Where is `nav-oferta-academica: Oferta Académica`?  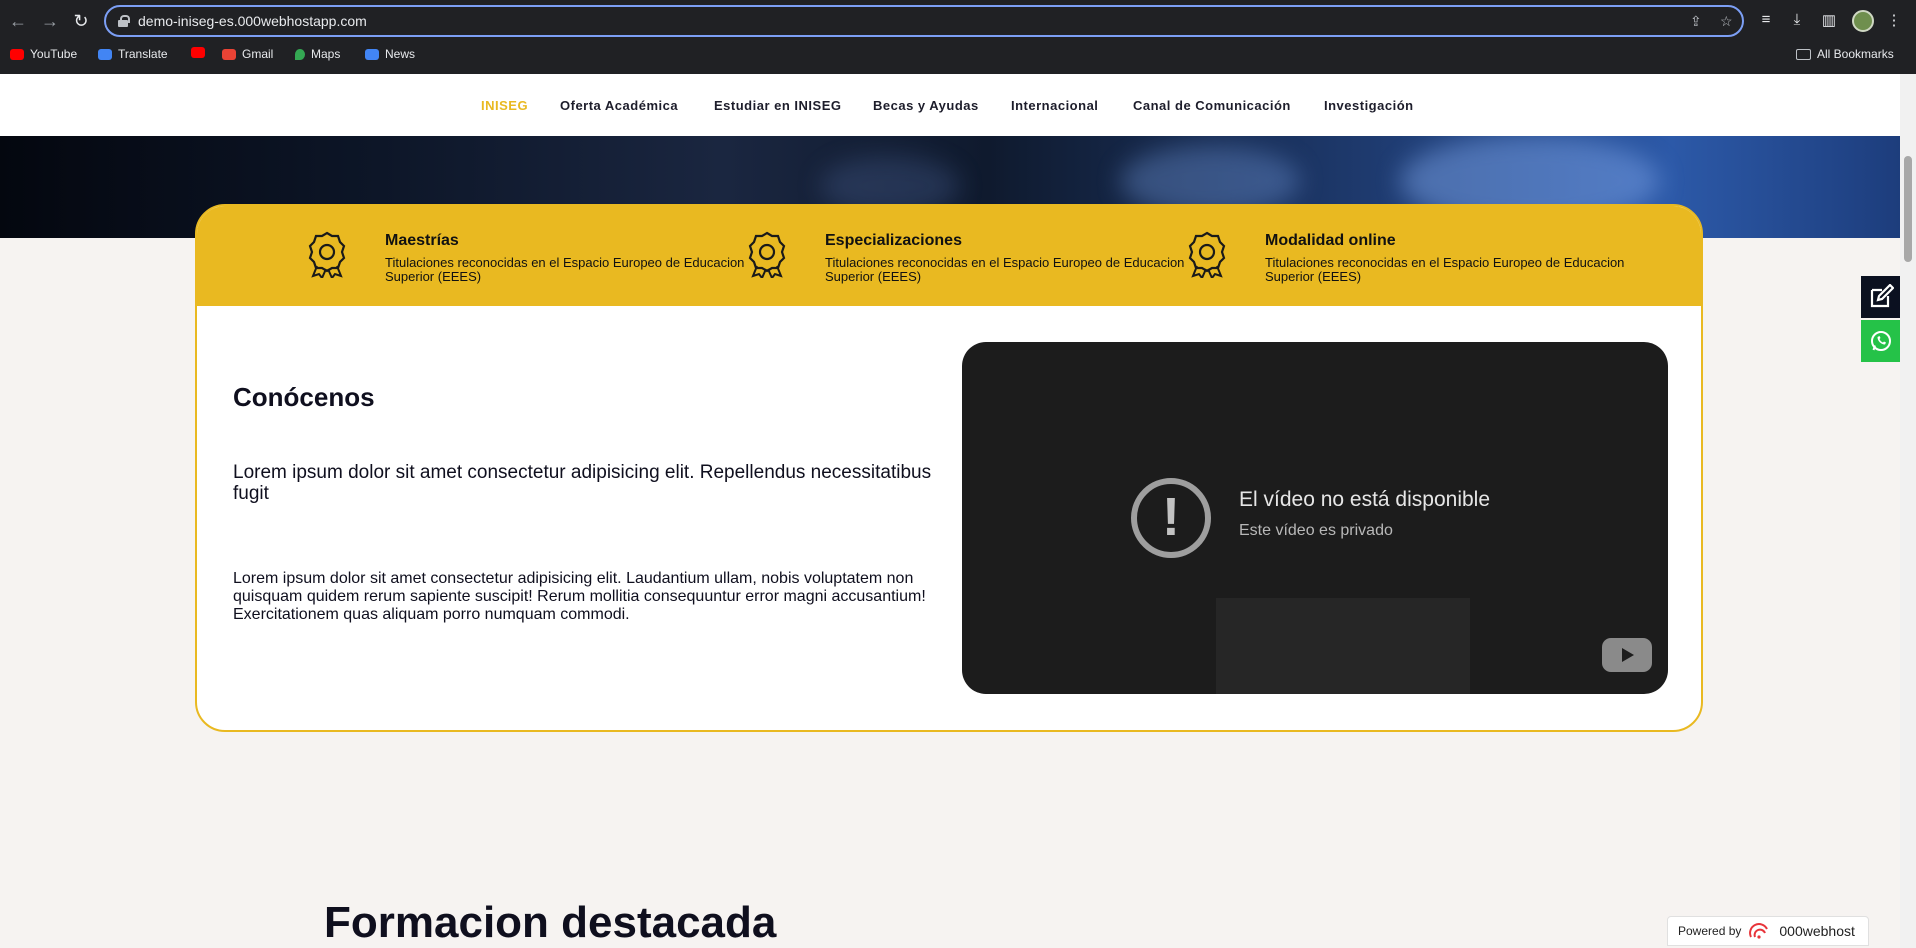 nav-oferta-academica: Oferta Académica is located at coordinates (619, 105).